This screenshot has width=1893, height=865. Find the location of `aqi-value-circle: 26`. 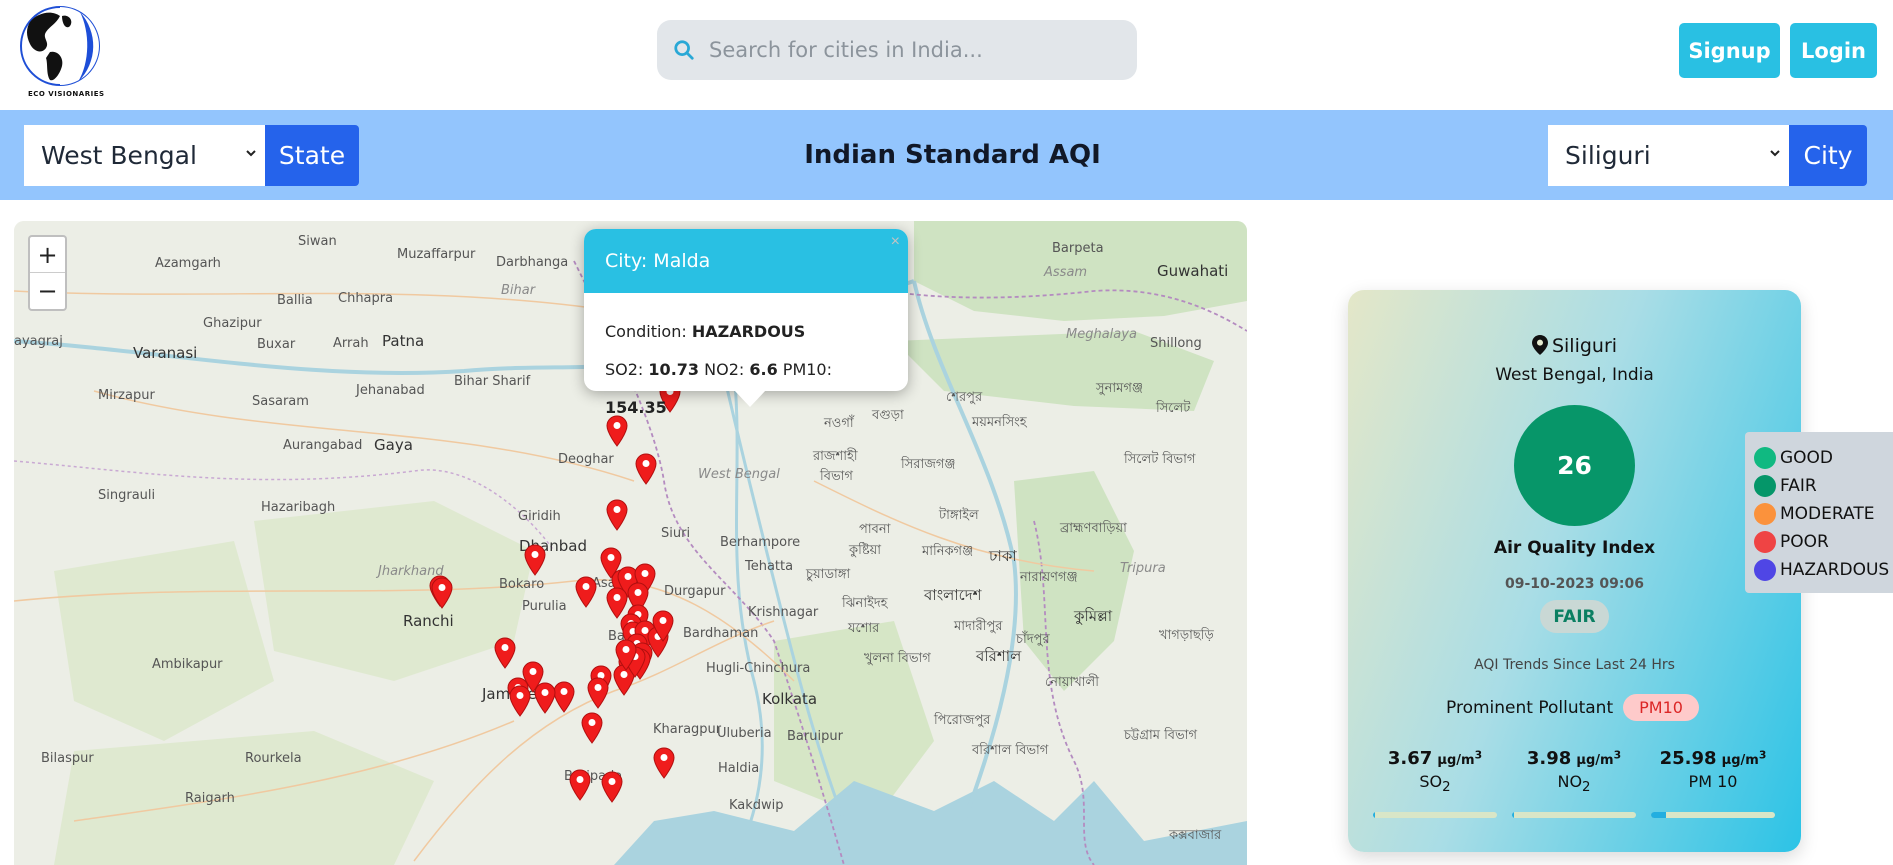

aqi-value-circle: 26 is located at coordinates (1574, 465).